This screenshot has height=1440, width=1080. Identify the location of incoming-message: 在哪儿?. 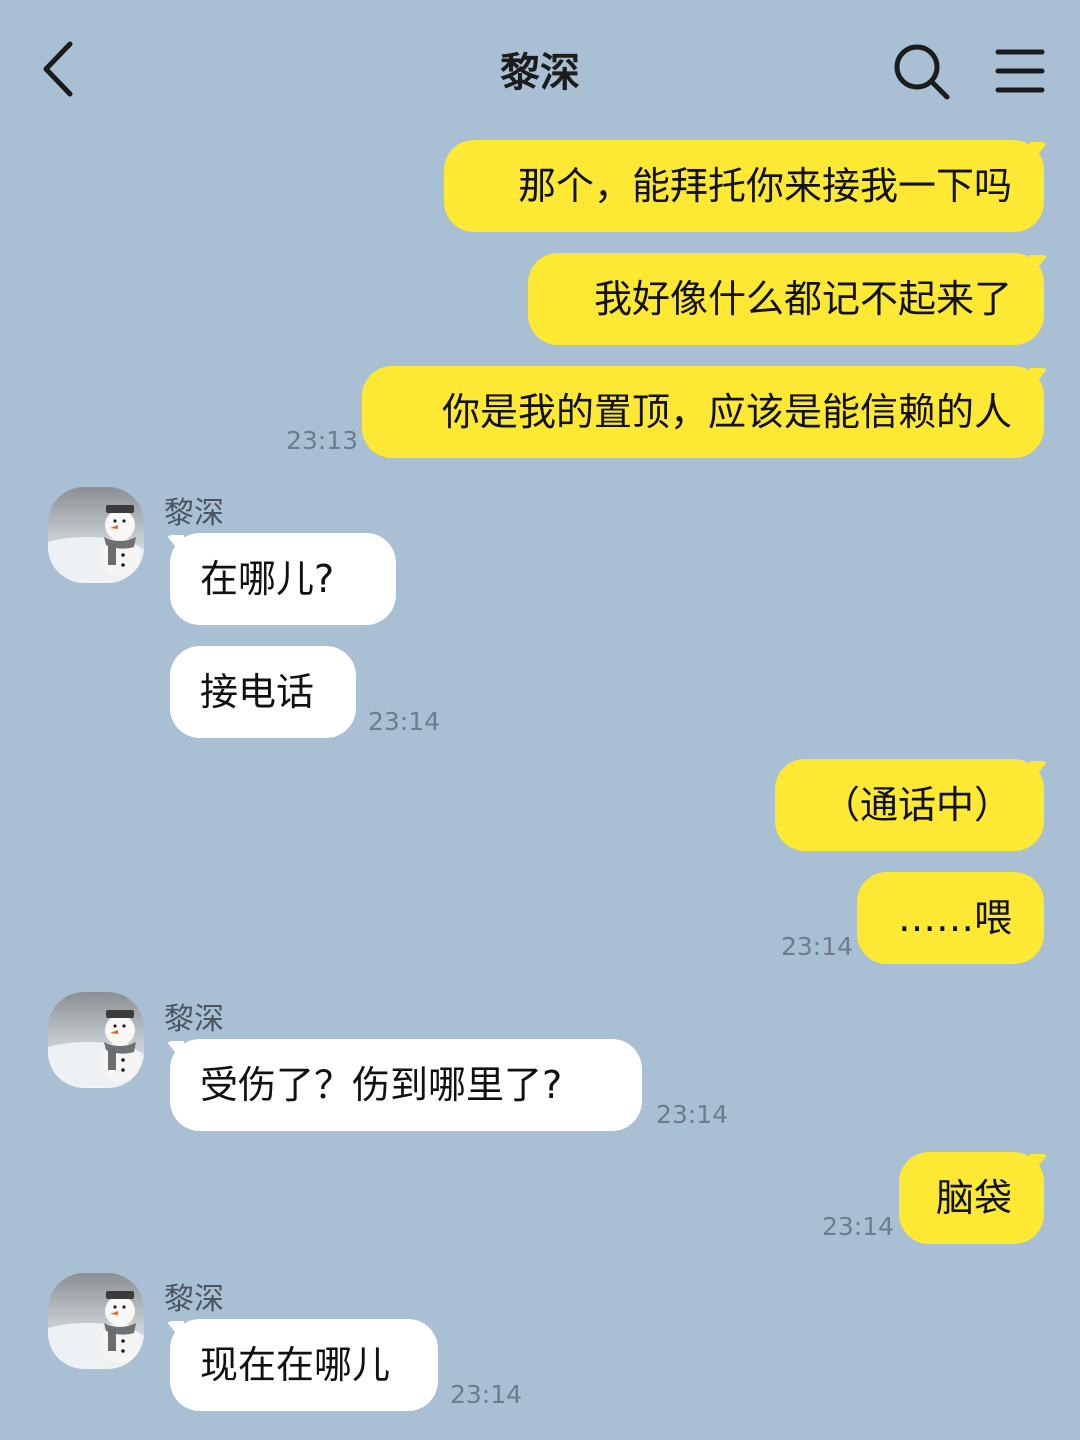
(281, 579).